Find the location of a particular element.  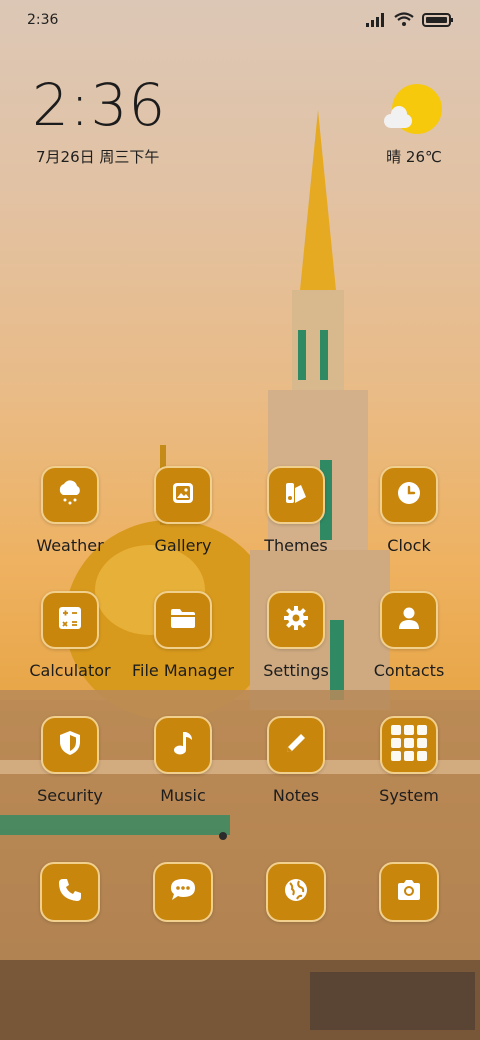

camera-icon is located at coordinates (409, 892).